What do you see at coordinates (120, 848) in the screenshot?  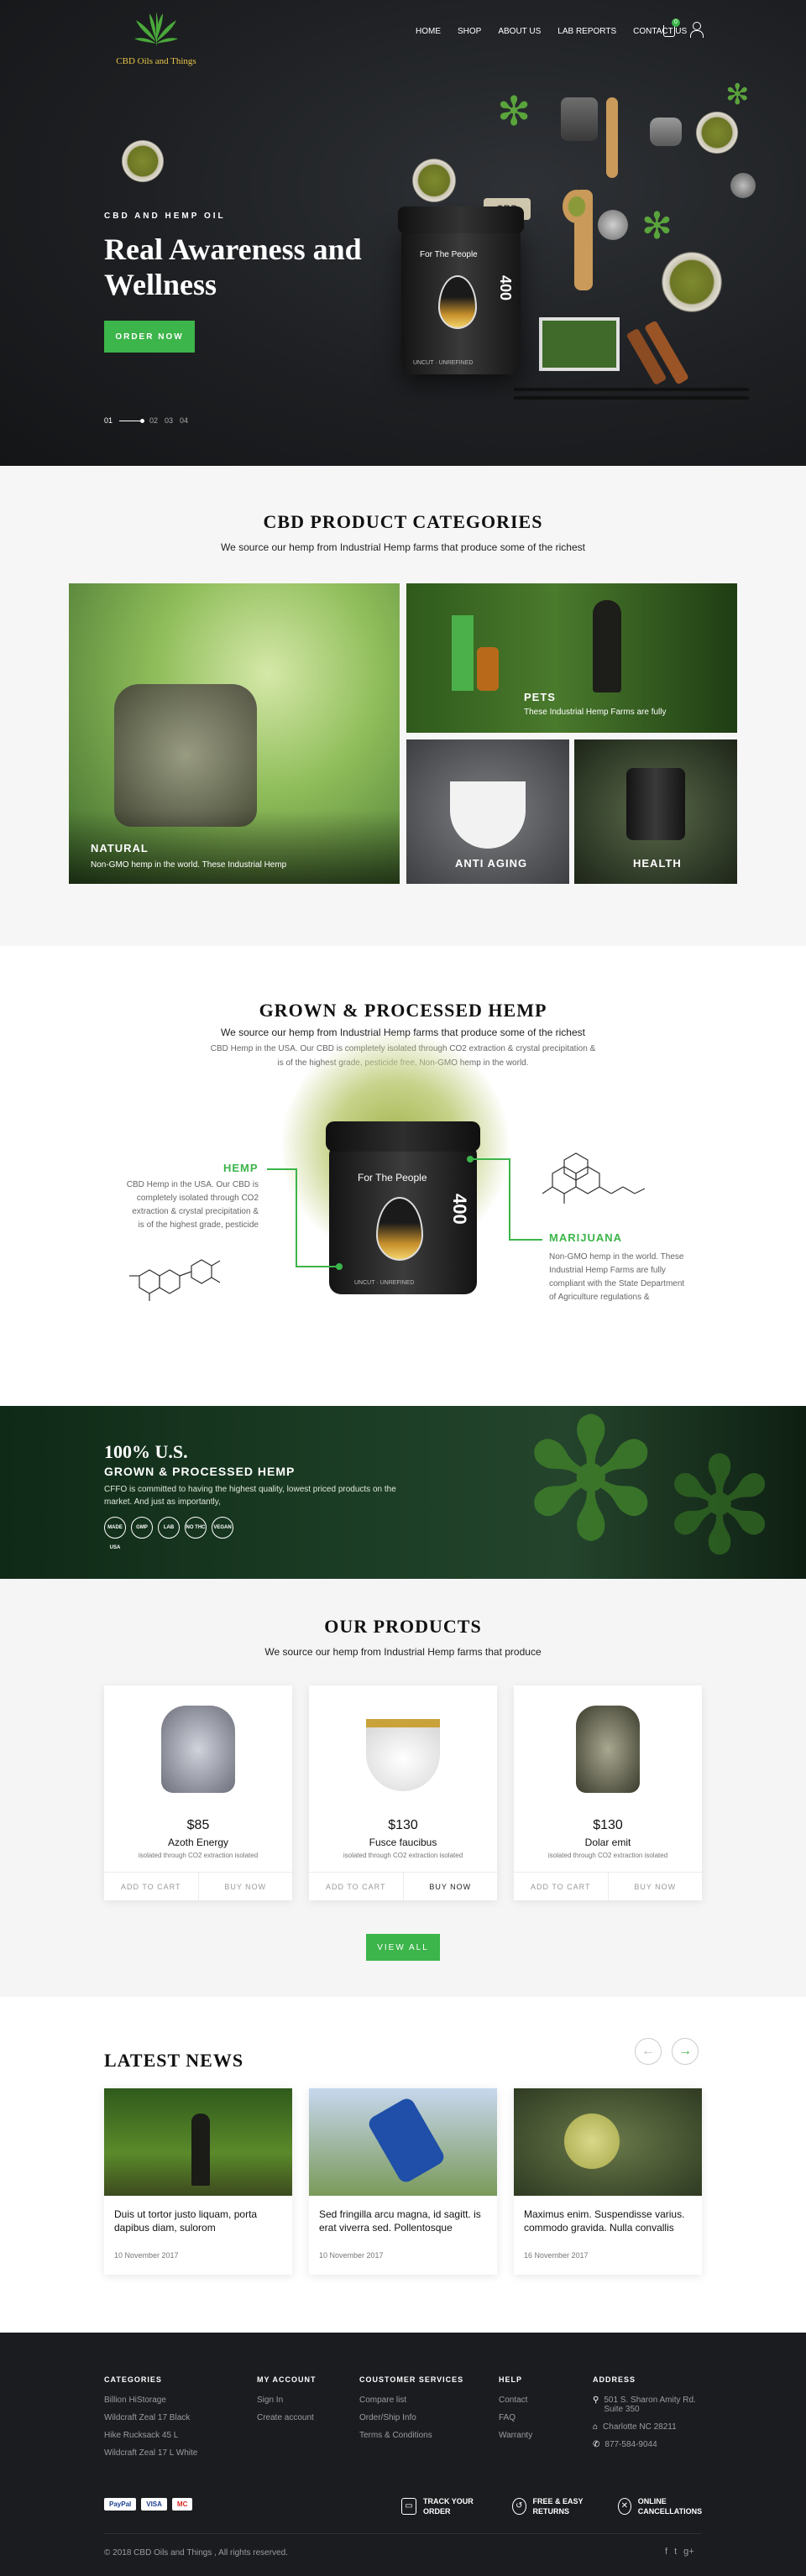 I see `category-label: NATURAL` at bounding box center [120, 848].